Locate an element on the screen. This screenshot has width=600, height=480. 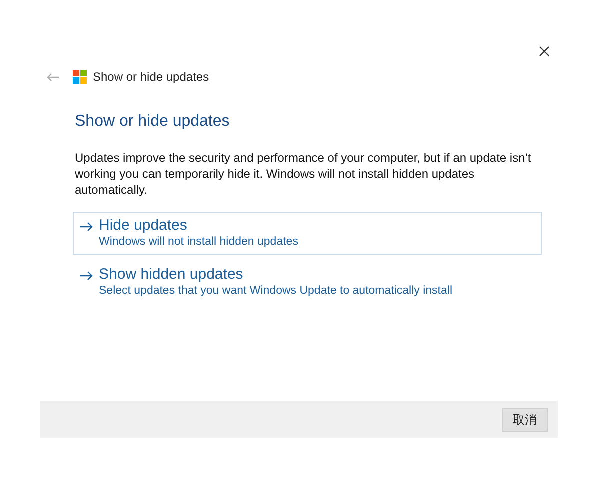
cancel-button: 取消 is located at coordinates (525, 420).